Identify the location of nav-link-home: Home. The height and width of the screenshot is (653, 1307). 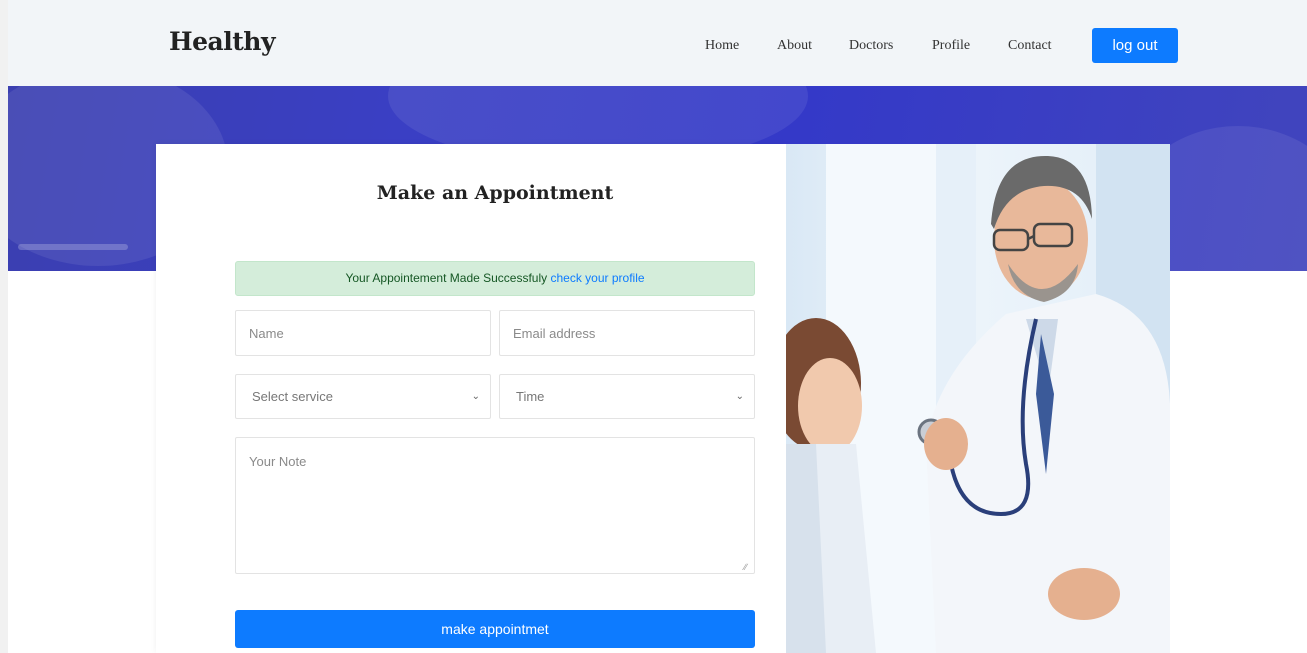
(722, 46).